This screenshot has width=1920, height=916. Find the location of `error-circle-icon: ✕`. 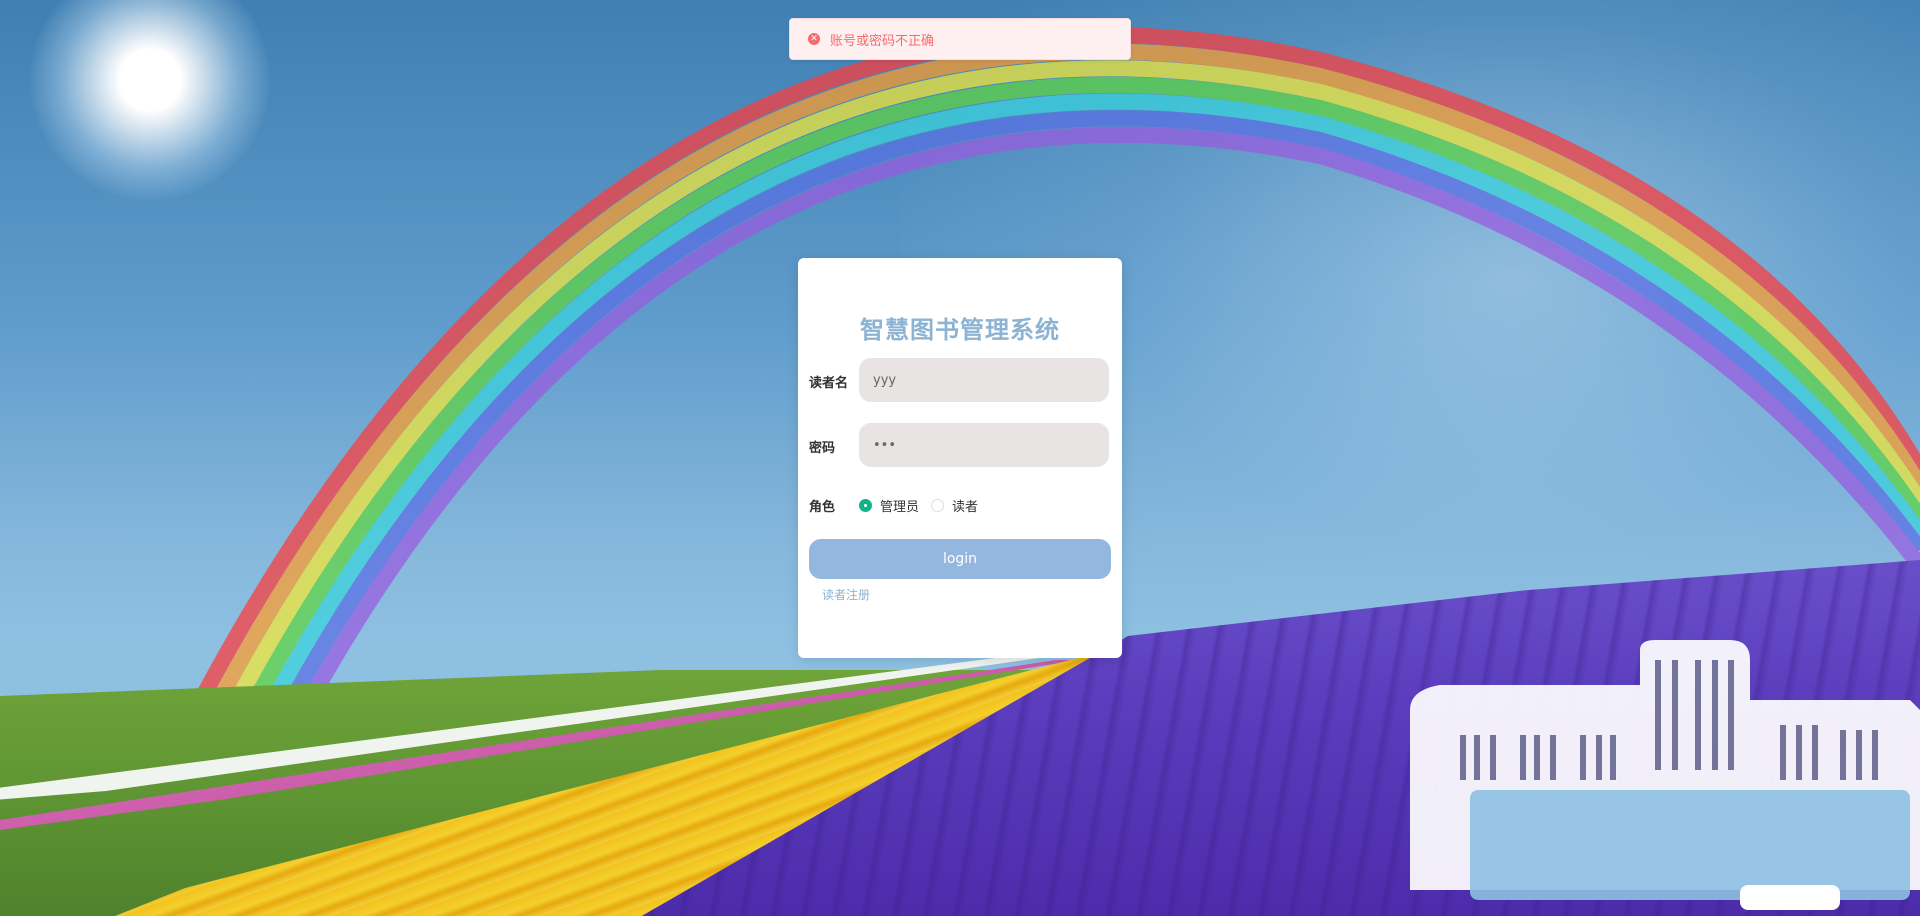

error-circle-icon: ✕ is located at coordinates (814, 39).